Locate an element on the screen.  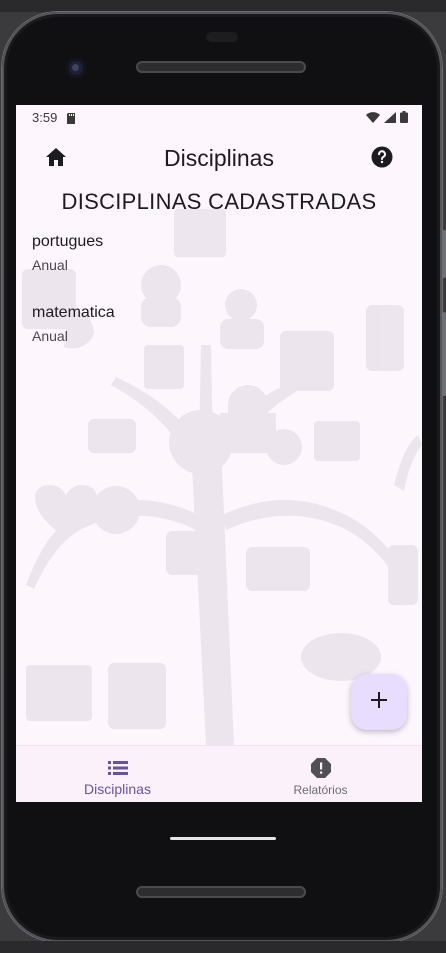
app-bar: Disciplinas is located at coordinates (219, 157).